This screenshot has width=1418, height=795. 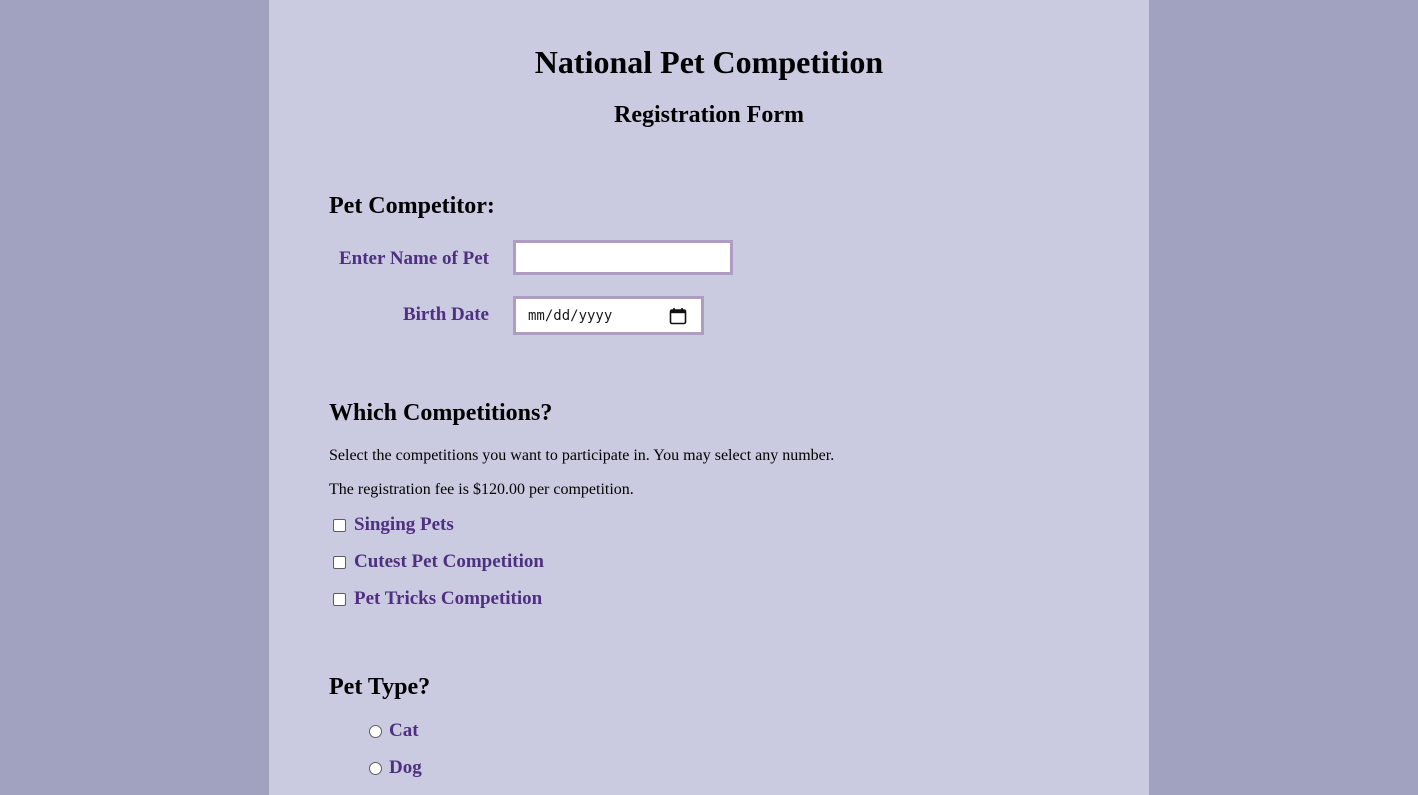 What do you see at coordinates (413, 258) in the screenshot?
I see `pet-name-label: Enter Name of Pet` at bounding box center [413, 258].